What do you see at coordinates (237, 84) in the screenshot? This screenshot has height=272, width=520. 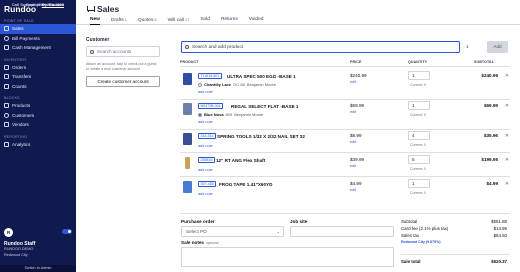 I see `color-info: Chantilly Lace OC-65 Benjamin Moore` at bounding box center [237, 84].